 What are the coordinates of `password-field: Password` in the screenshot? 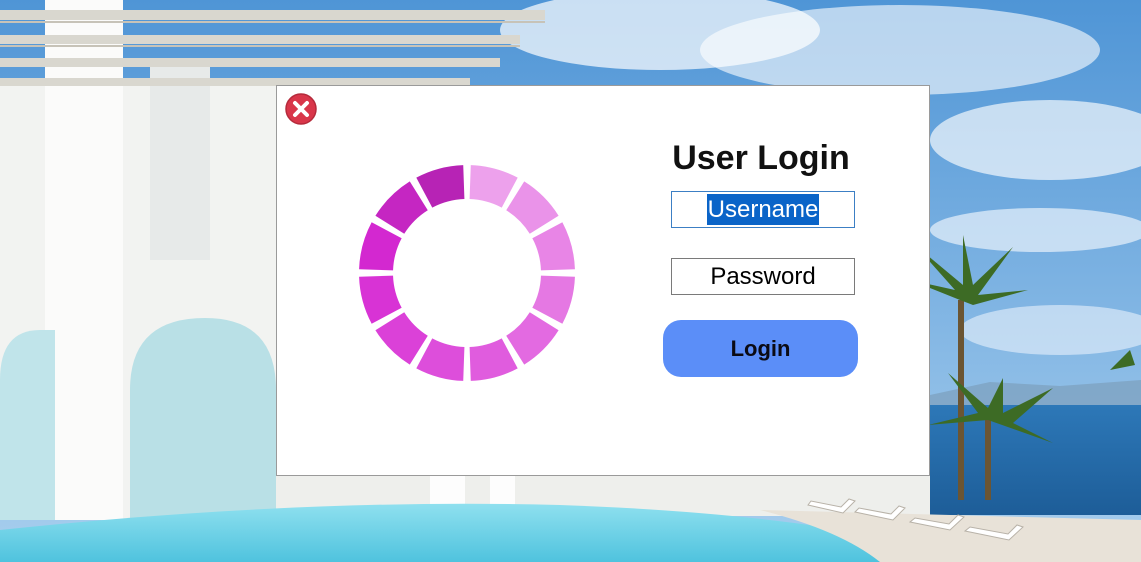 It's located at (763, 276).